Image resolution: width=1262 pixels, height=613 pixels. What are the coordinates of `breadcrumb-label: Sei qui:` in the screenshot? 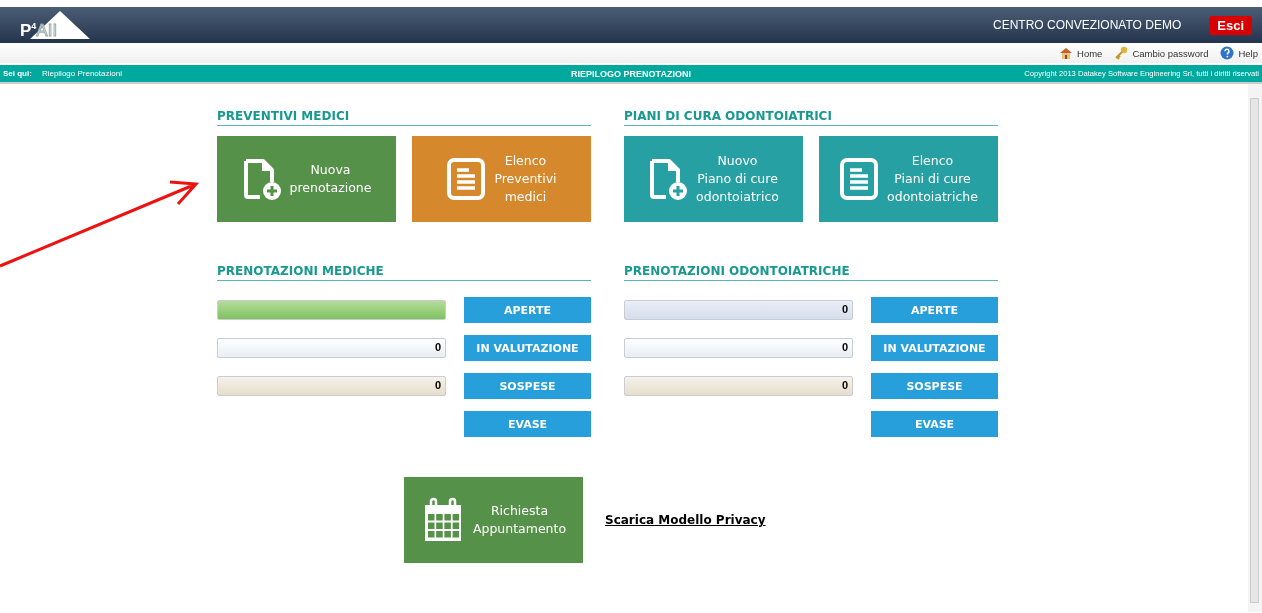 It's located at (17, 73).